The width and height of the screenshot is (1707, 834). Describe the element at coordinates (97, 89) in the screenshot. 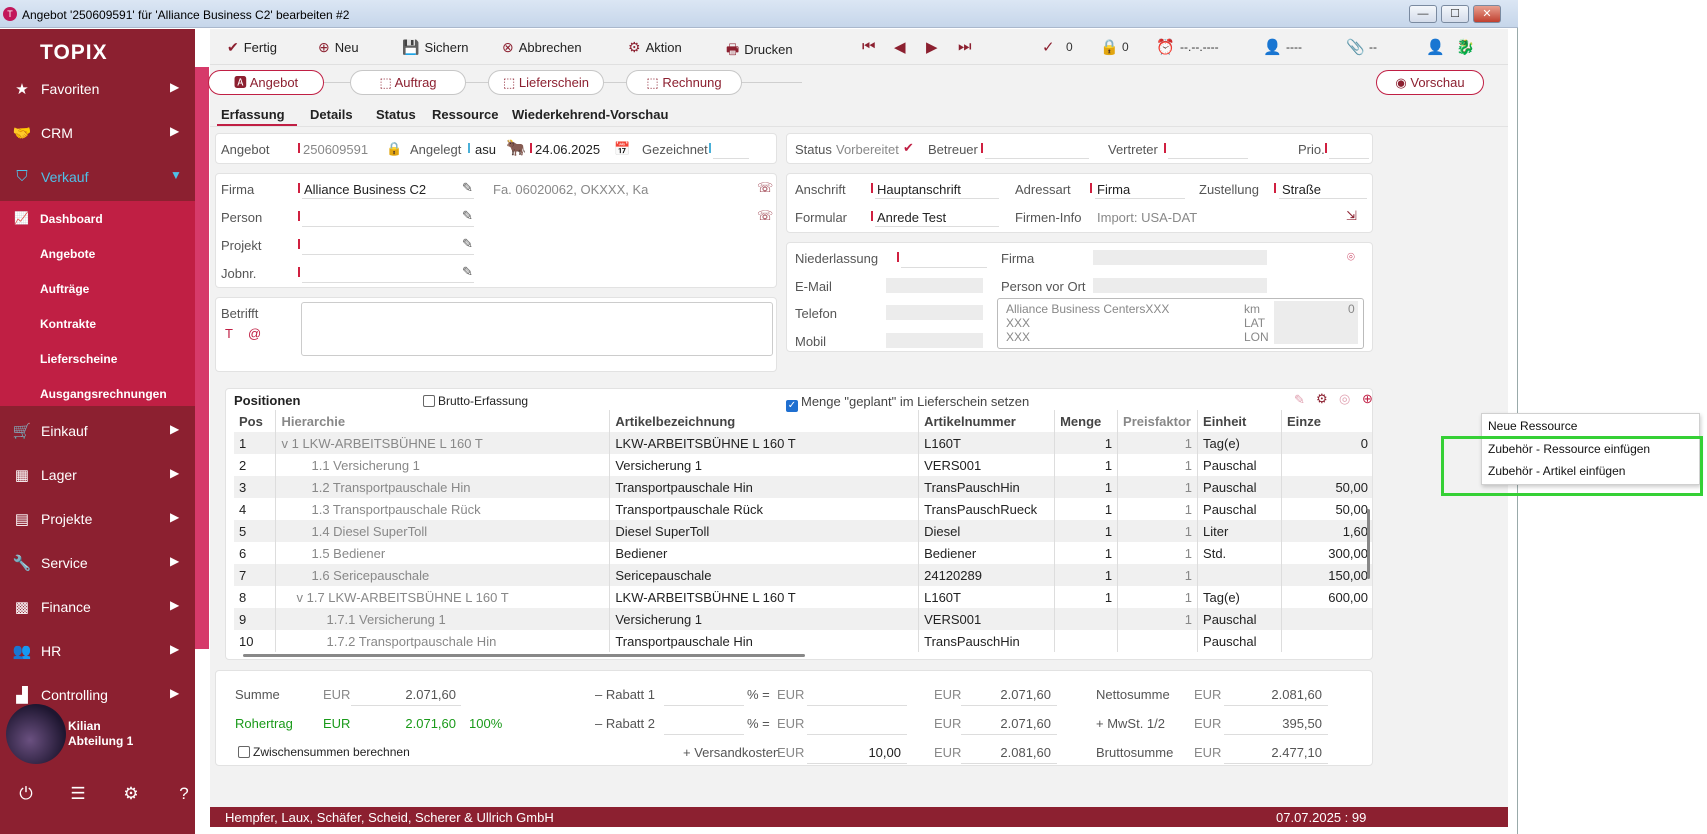

I see `nav-favoriten: ★ Favoriten ▶` at that location.